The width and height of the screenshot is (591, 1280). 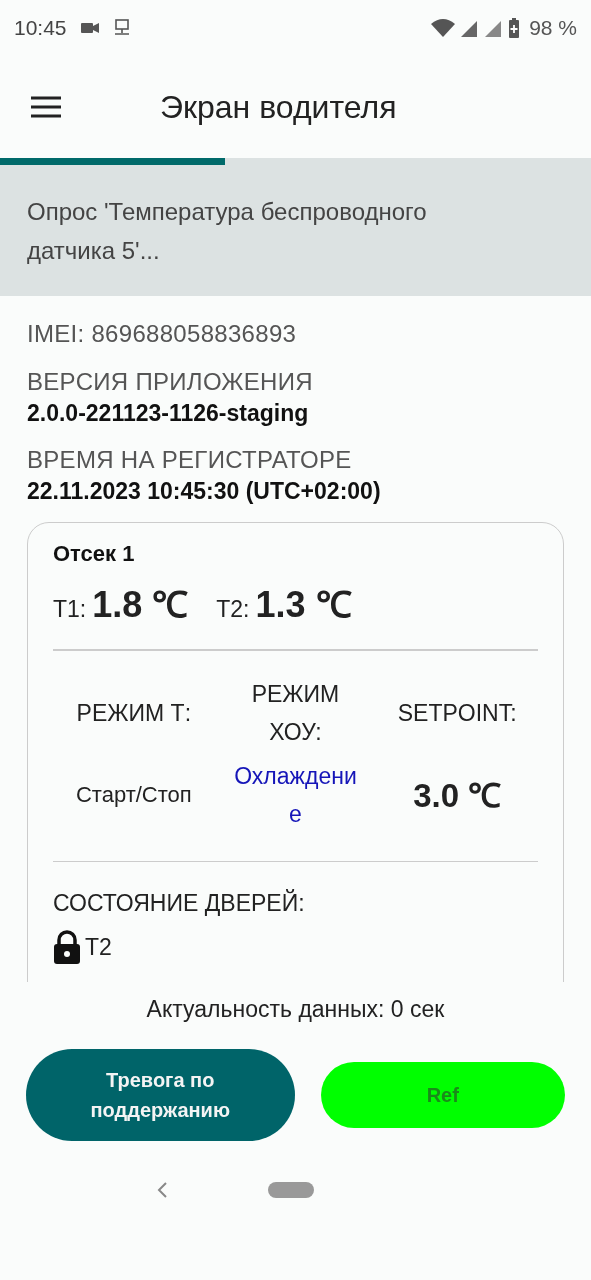 I want to click on status-time: 10:45, so click(x=40, y=28).